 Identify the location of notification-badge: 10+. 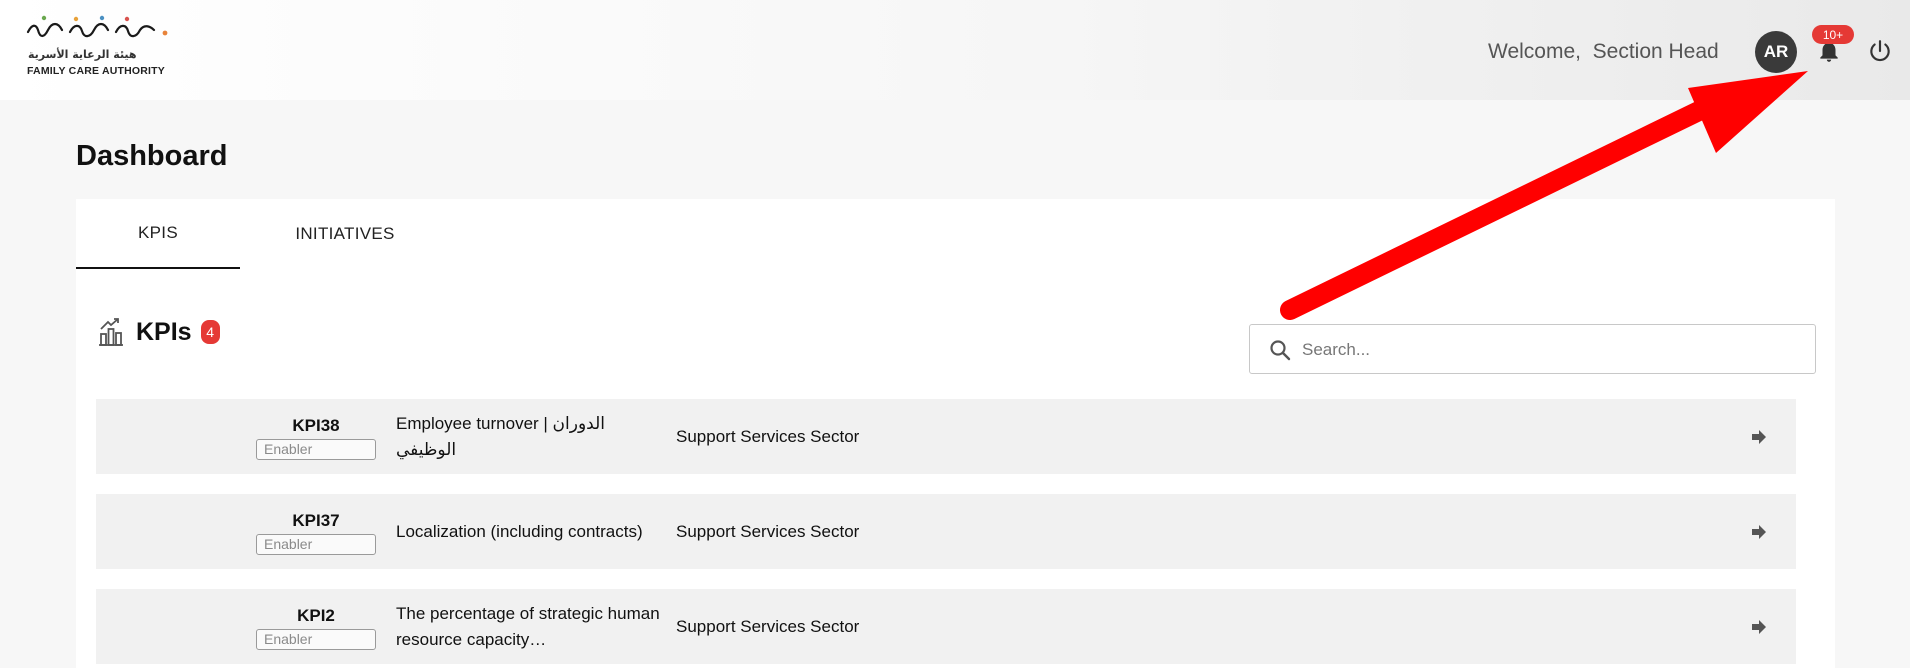
(1833, 34).